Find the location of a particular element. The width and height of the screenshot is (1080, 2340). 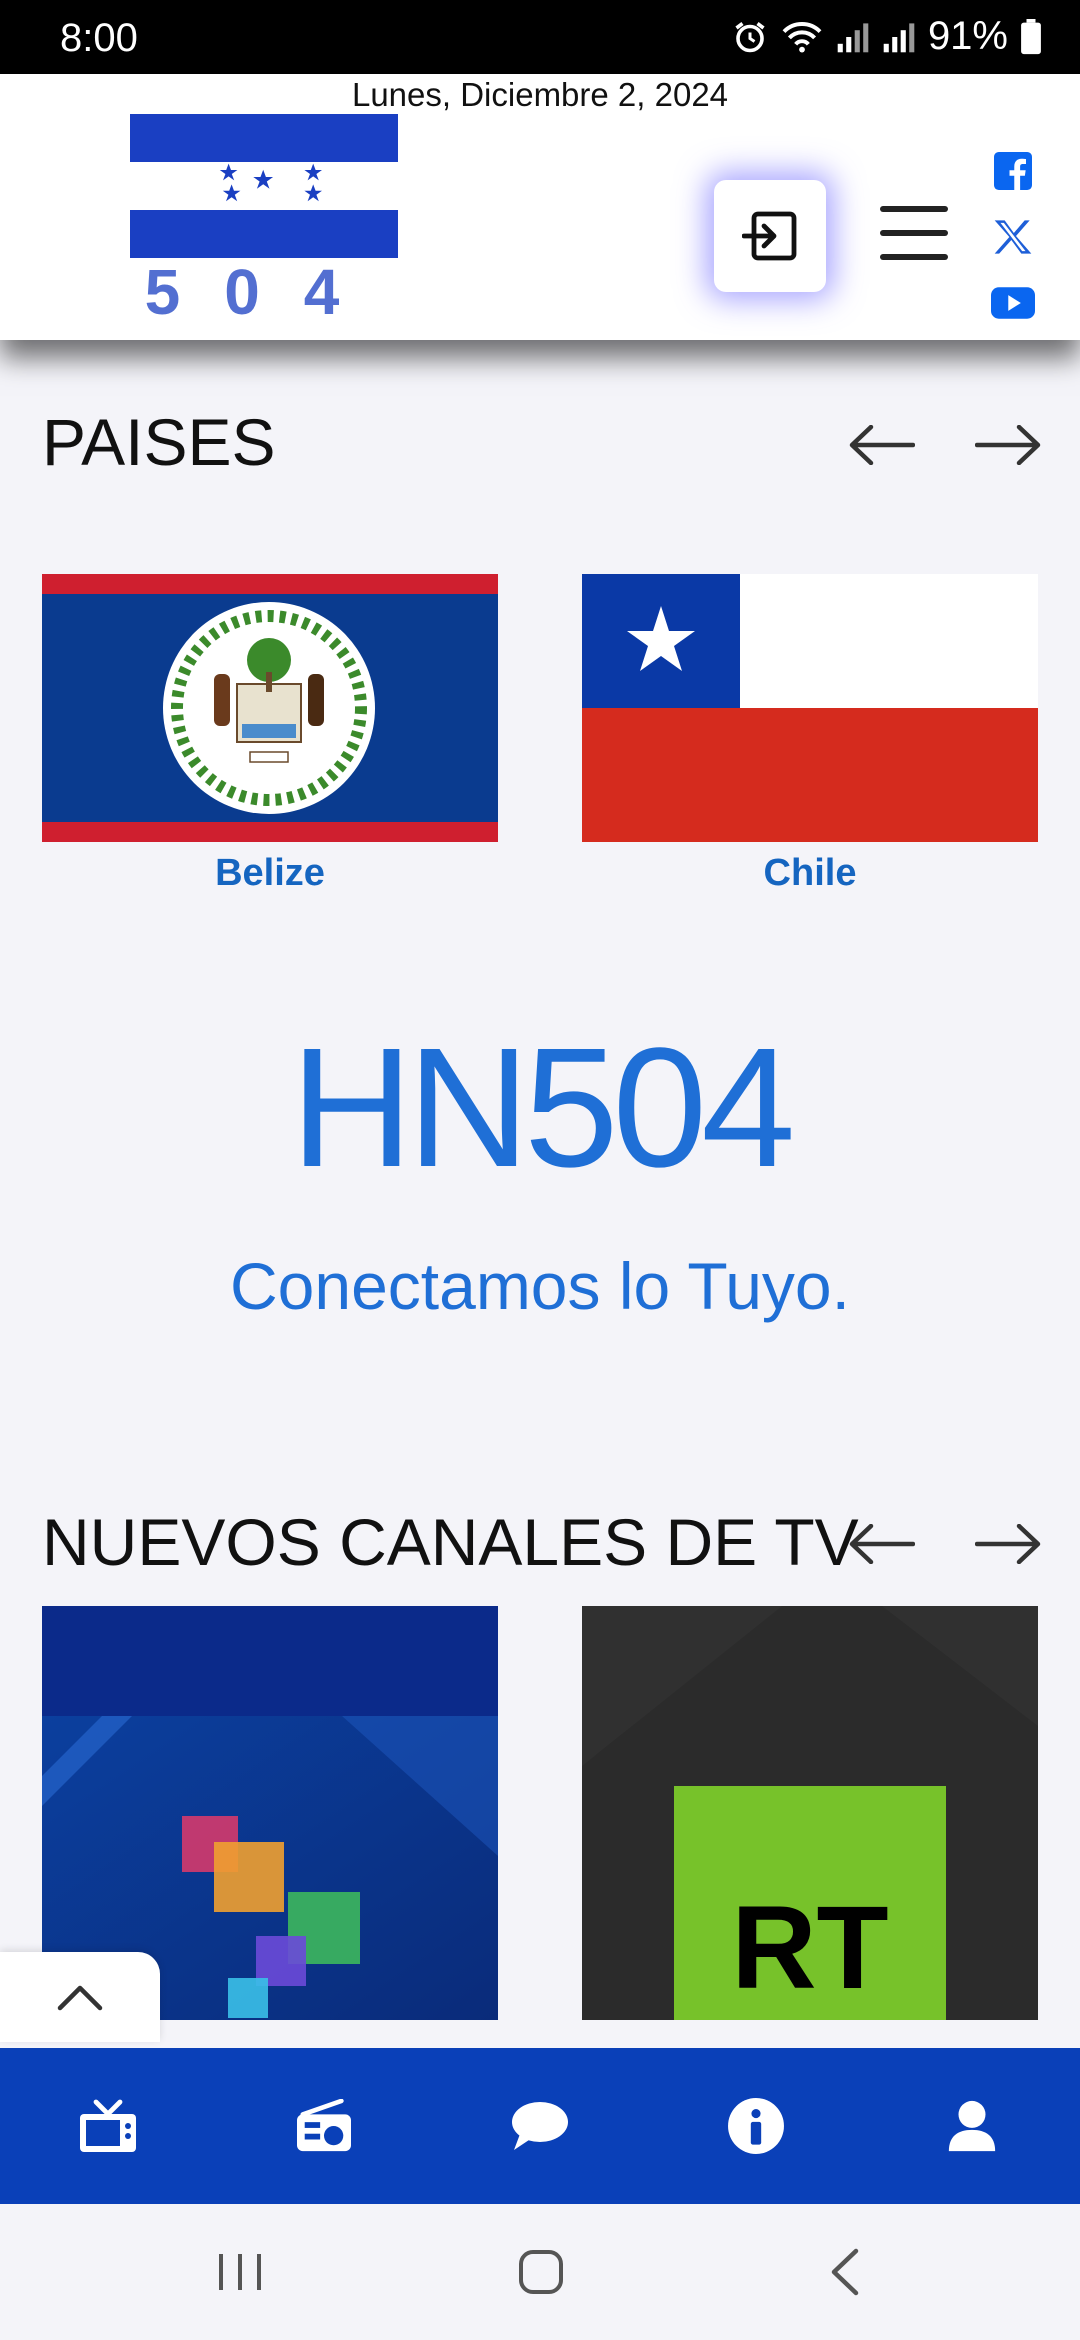

radio-icon is located at coordinates (324, 2125).